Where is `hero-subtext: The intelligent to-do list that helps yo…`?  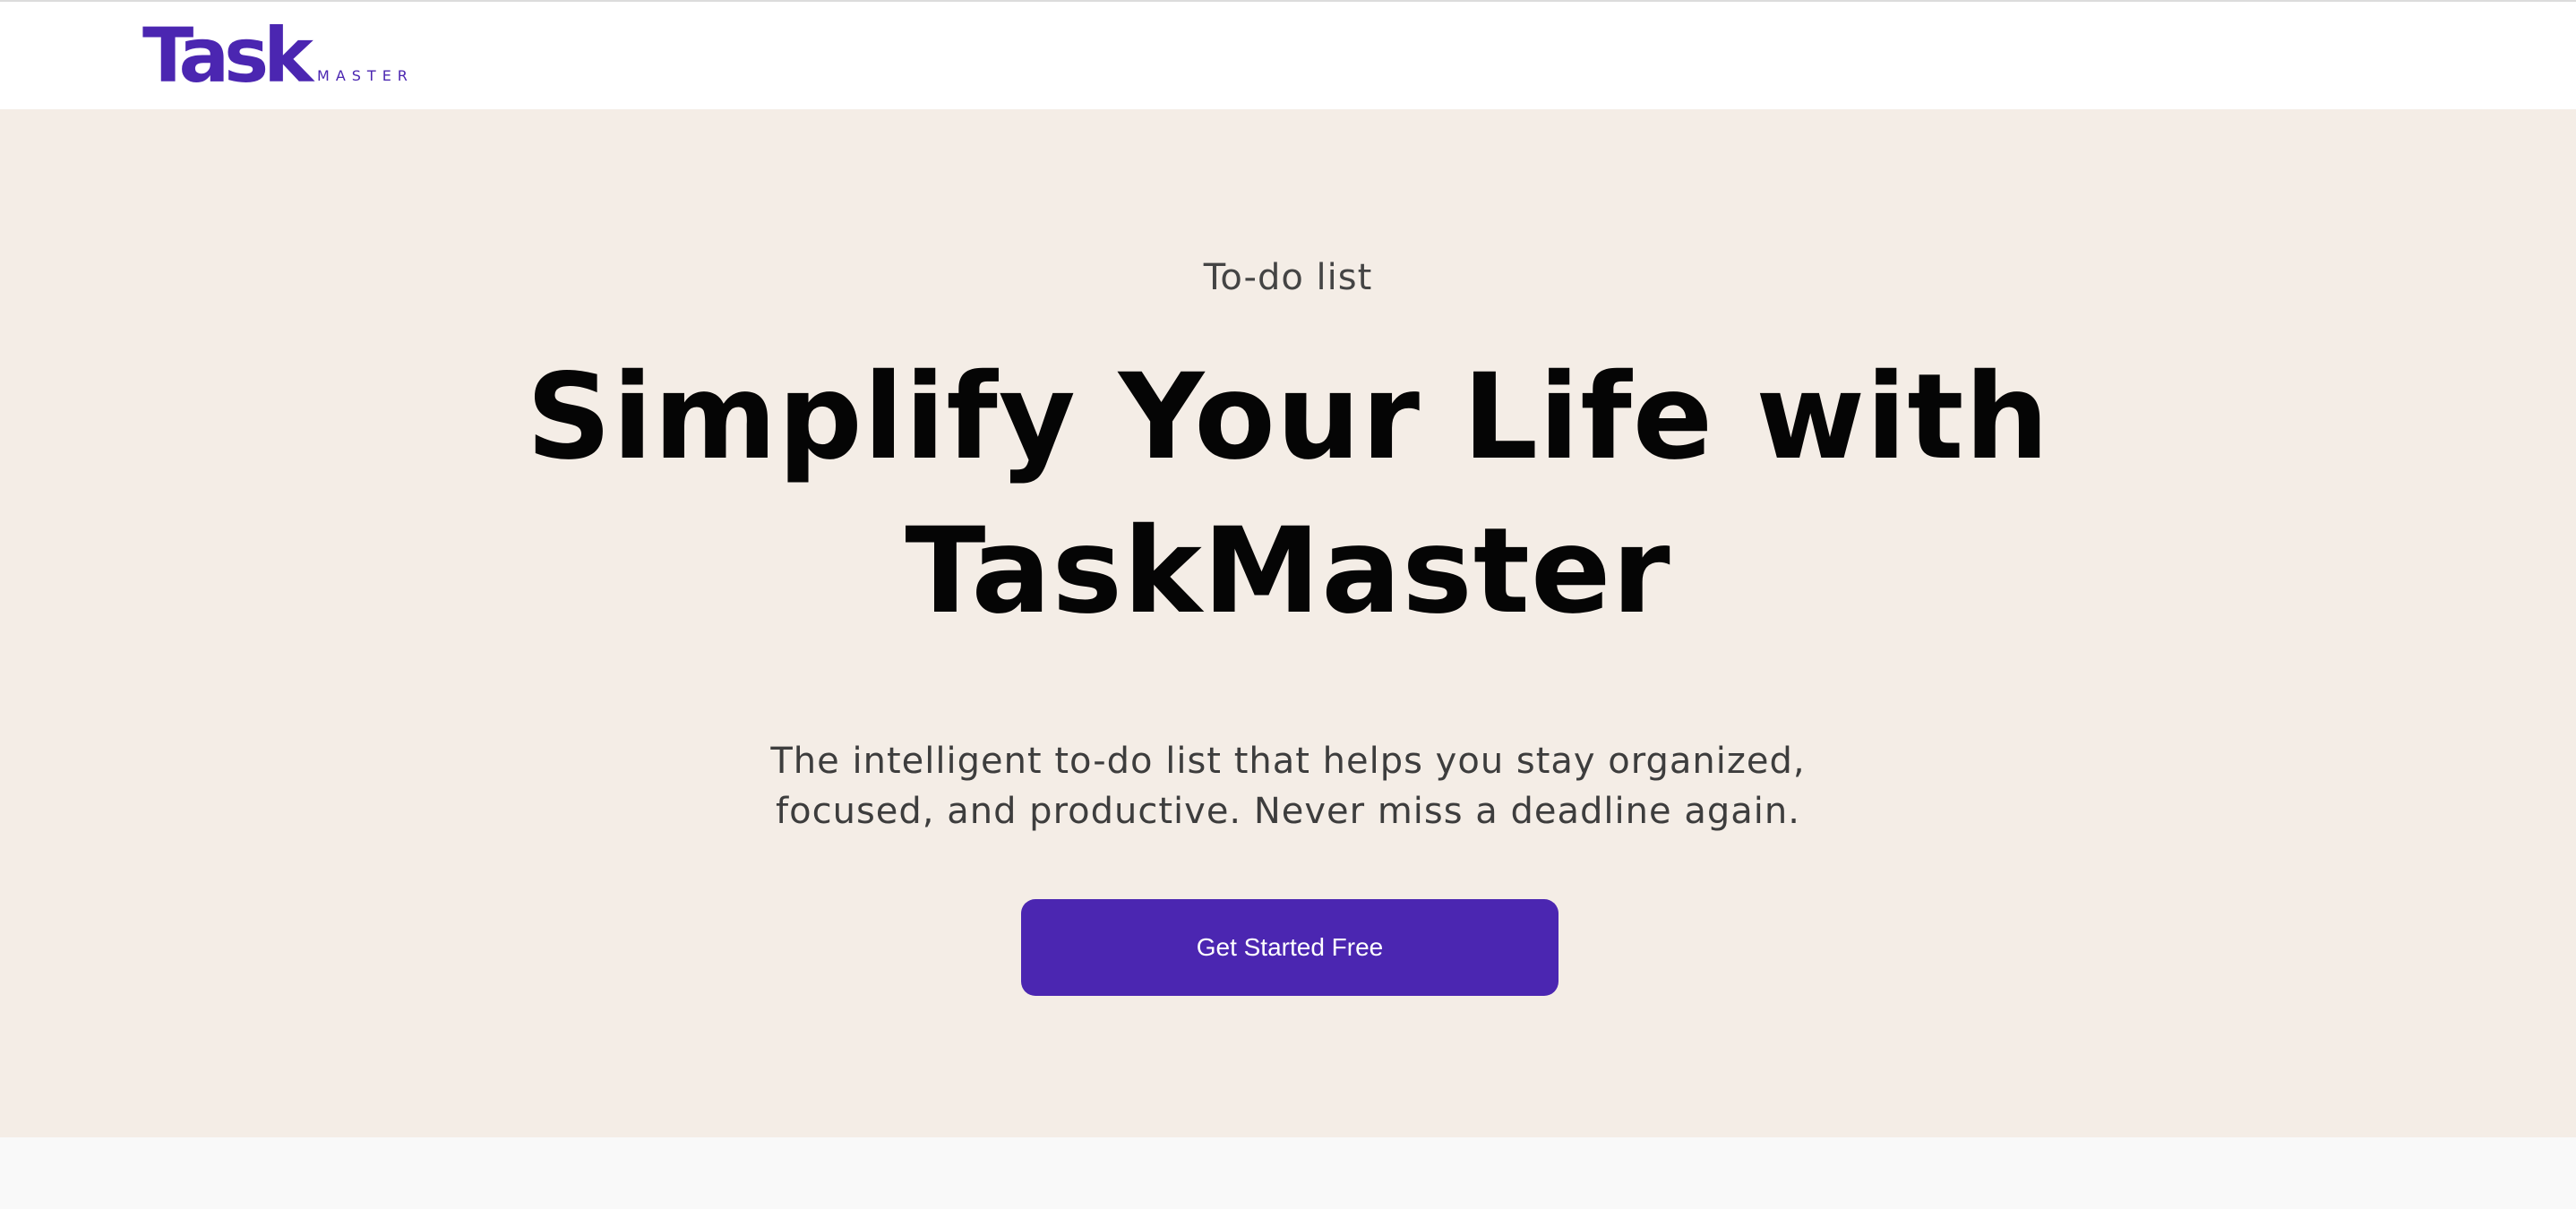 hero-subtext: The intelligent to-do list that helps yo… is located at coordinates (1288, 787).